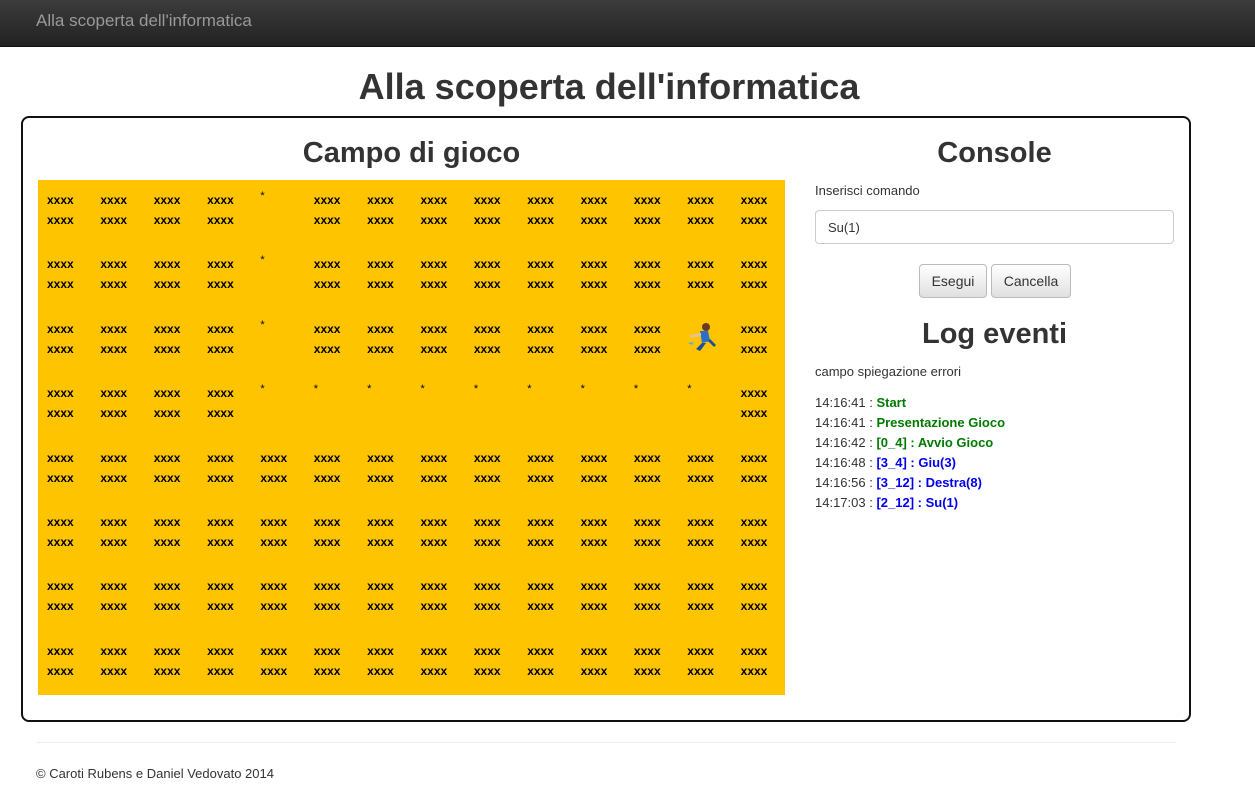 Image resolution: width=1255 pixels, height=809 pixels. Describe the element at coordinates (994, 334) in the screenshot. I see `log-title: Log eventi` at that location.